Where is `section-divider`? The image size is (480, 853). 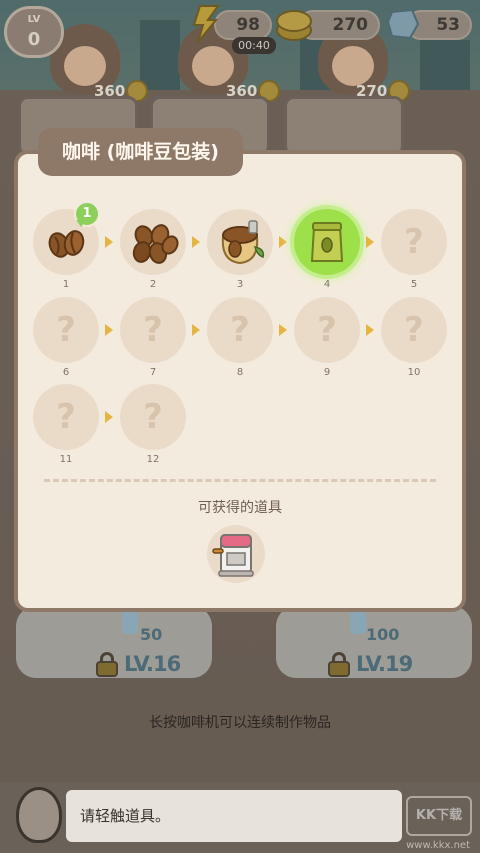 section-divider is located at coordinates (240, 480).